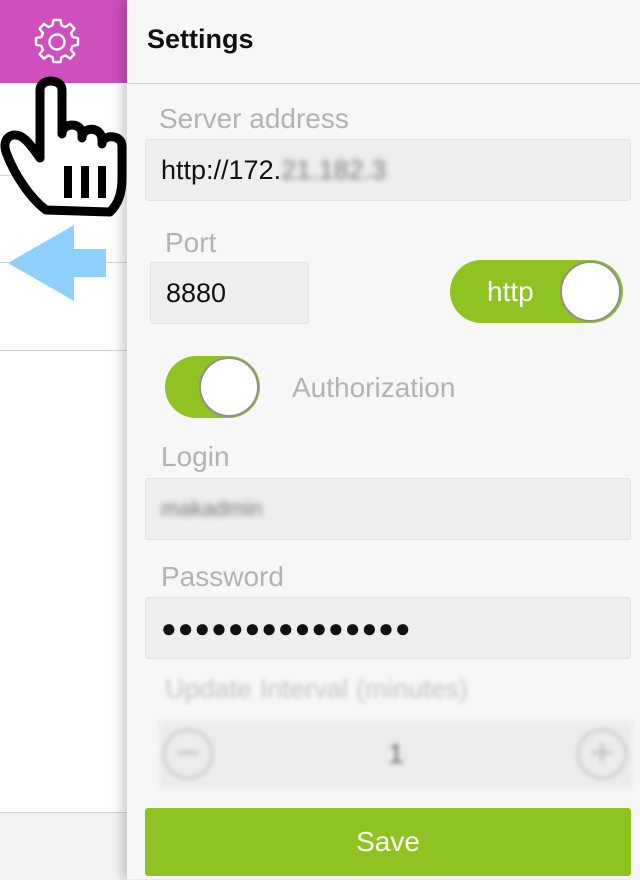 The width and height of the screenshot is (640, 880). What do you see at coordinates (212, 508) in the screenshot?
I see `login-value: makadmin` at bounding box center [212, 508].